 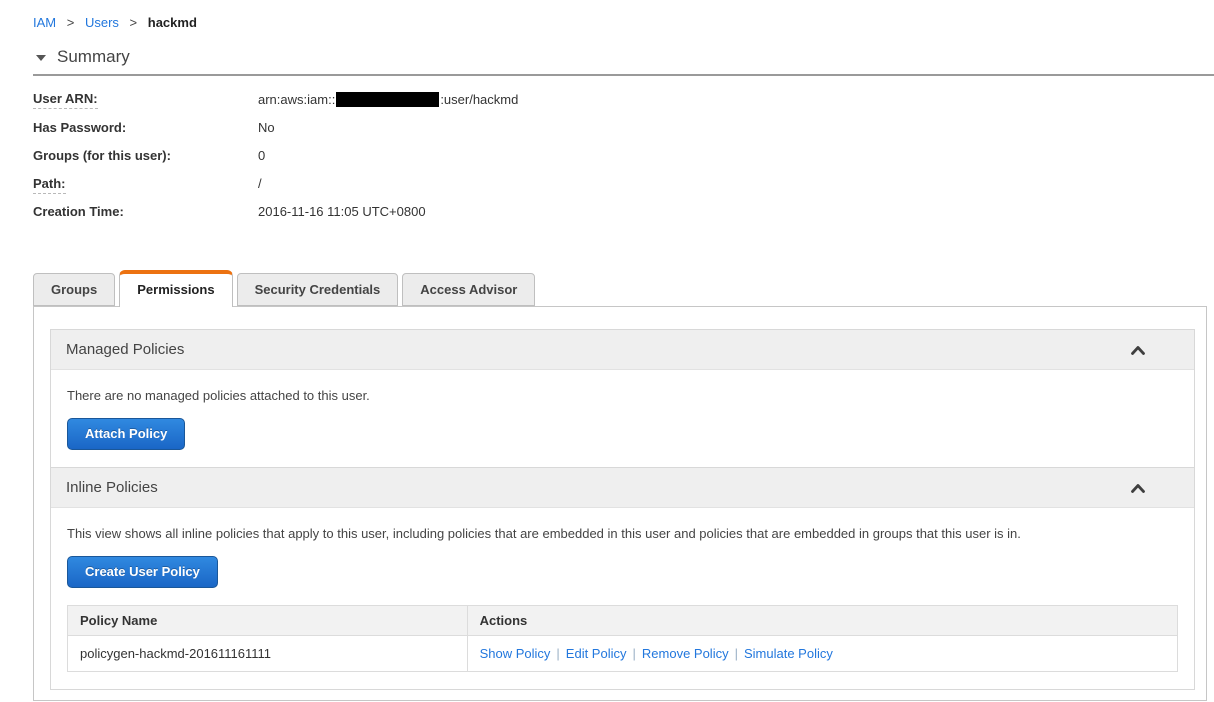 What do you see at coordinates (80, 127) in the screenshot?
I see `has-password-label: Has Password:` at bounding box center [80, 127].